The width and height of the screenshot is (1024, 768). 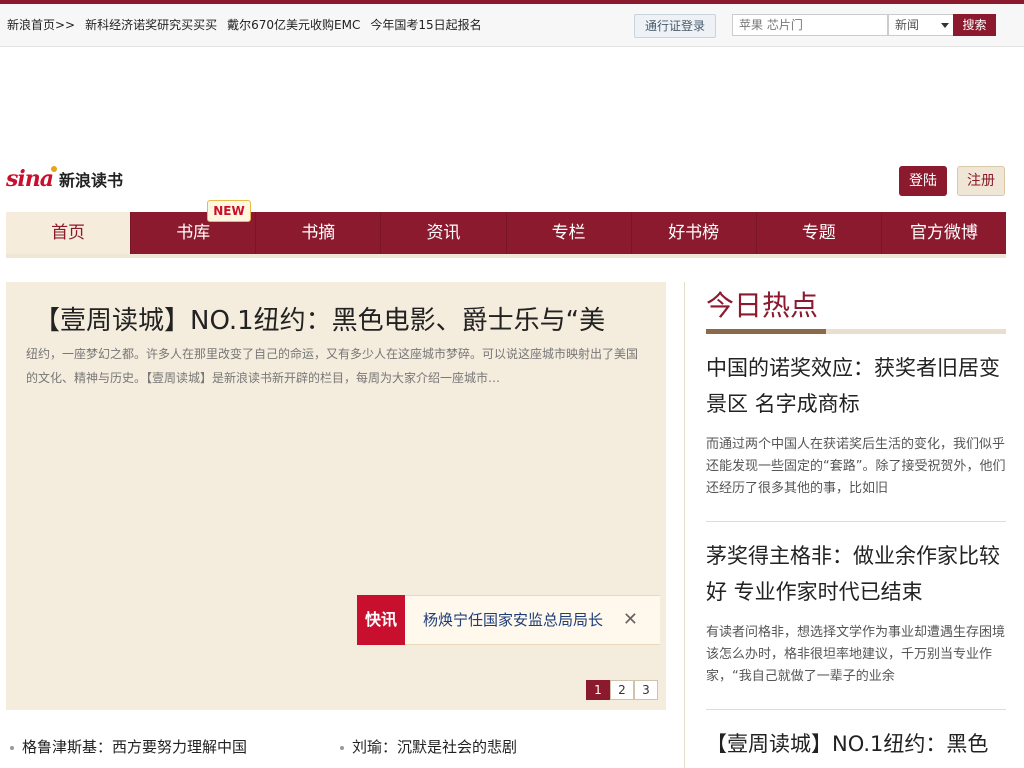 I want to click on nav-item-excerpts: 书摘, so click(x=317, y=233).